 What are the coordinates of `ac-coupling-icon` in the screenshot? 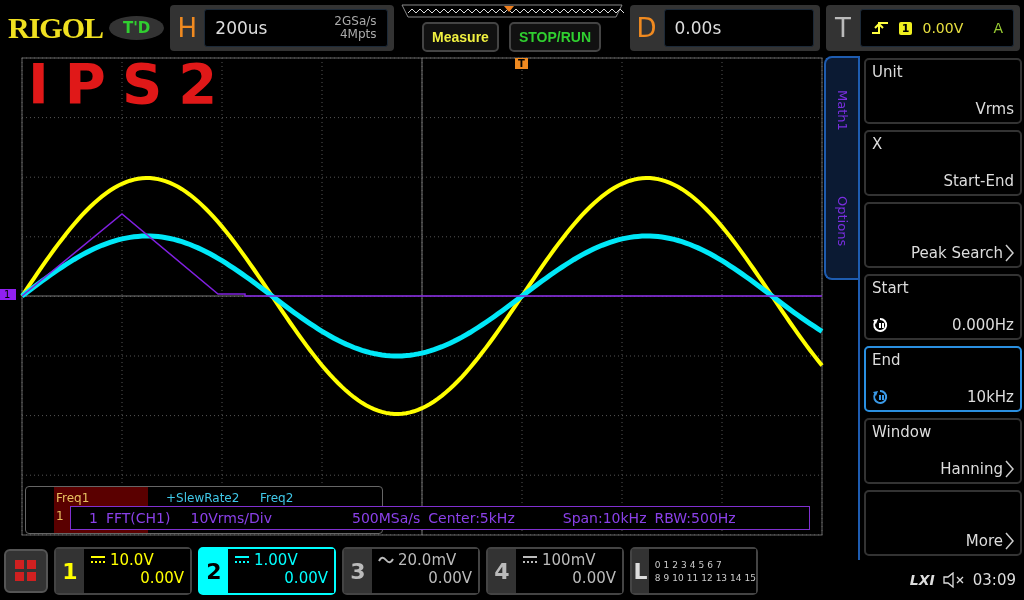 It's located at (386, 560).